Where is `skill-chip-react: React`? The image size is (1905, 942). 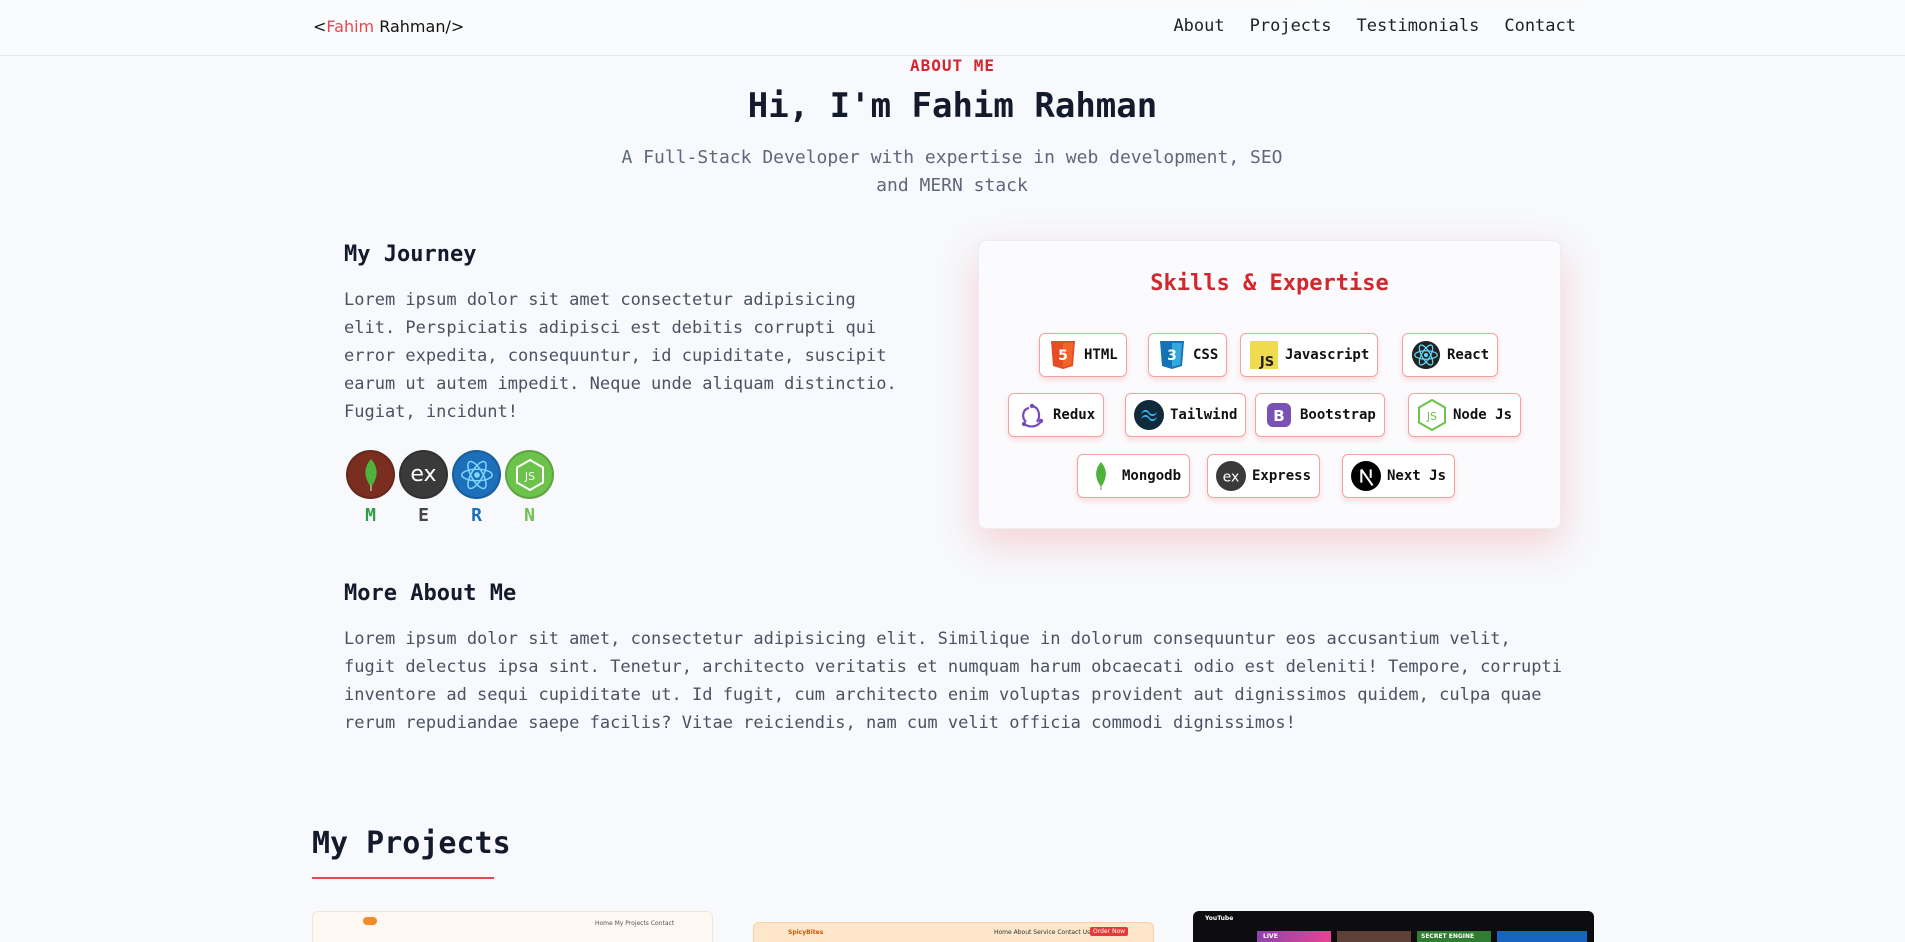 skill-chip-react: React is located at coordinates (1450, 355).